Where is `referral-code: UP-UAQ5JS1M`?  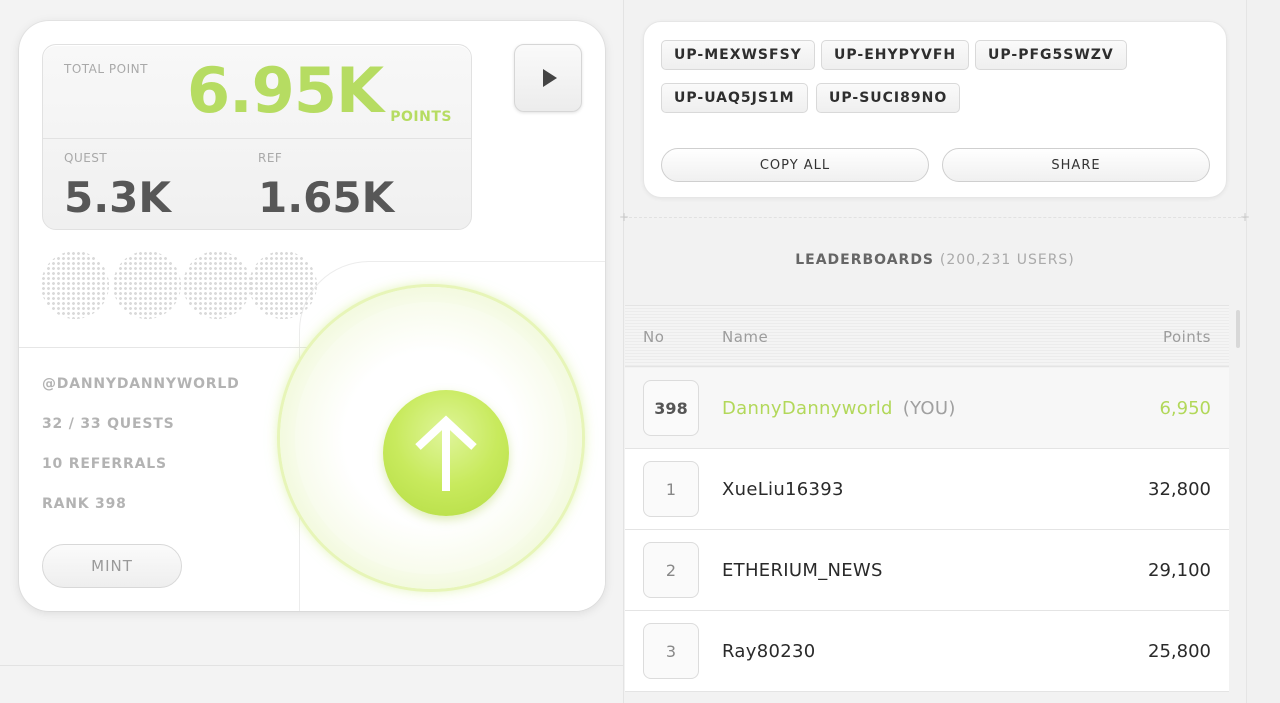
referral-code: UP-UAQ5JS1M is located at coordinates (734, 98).